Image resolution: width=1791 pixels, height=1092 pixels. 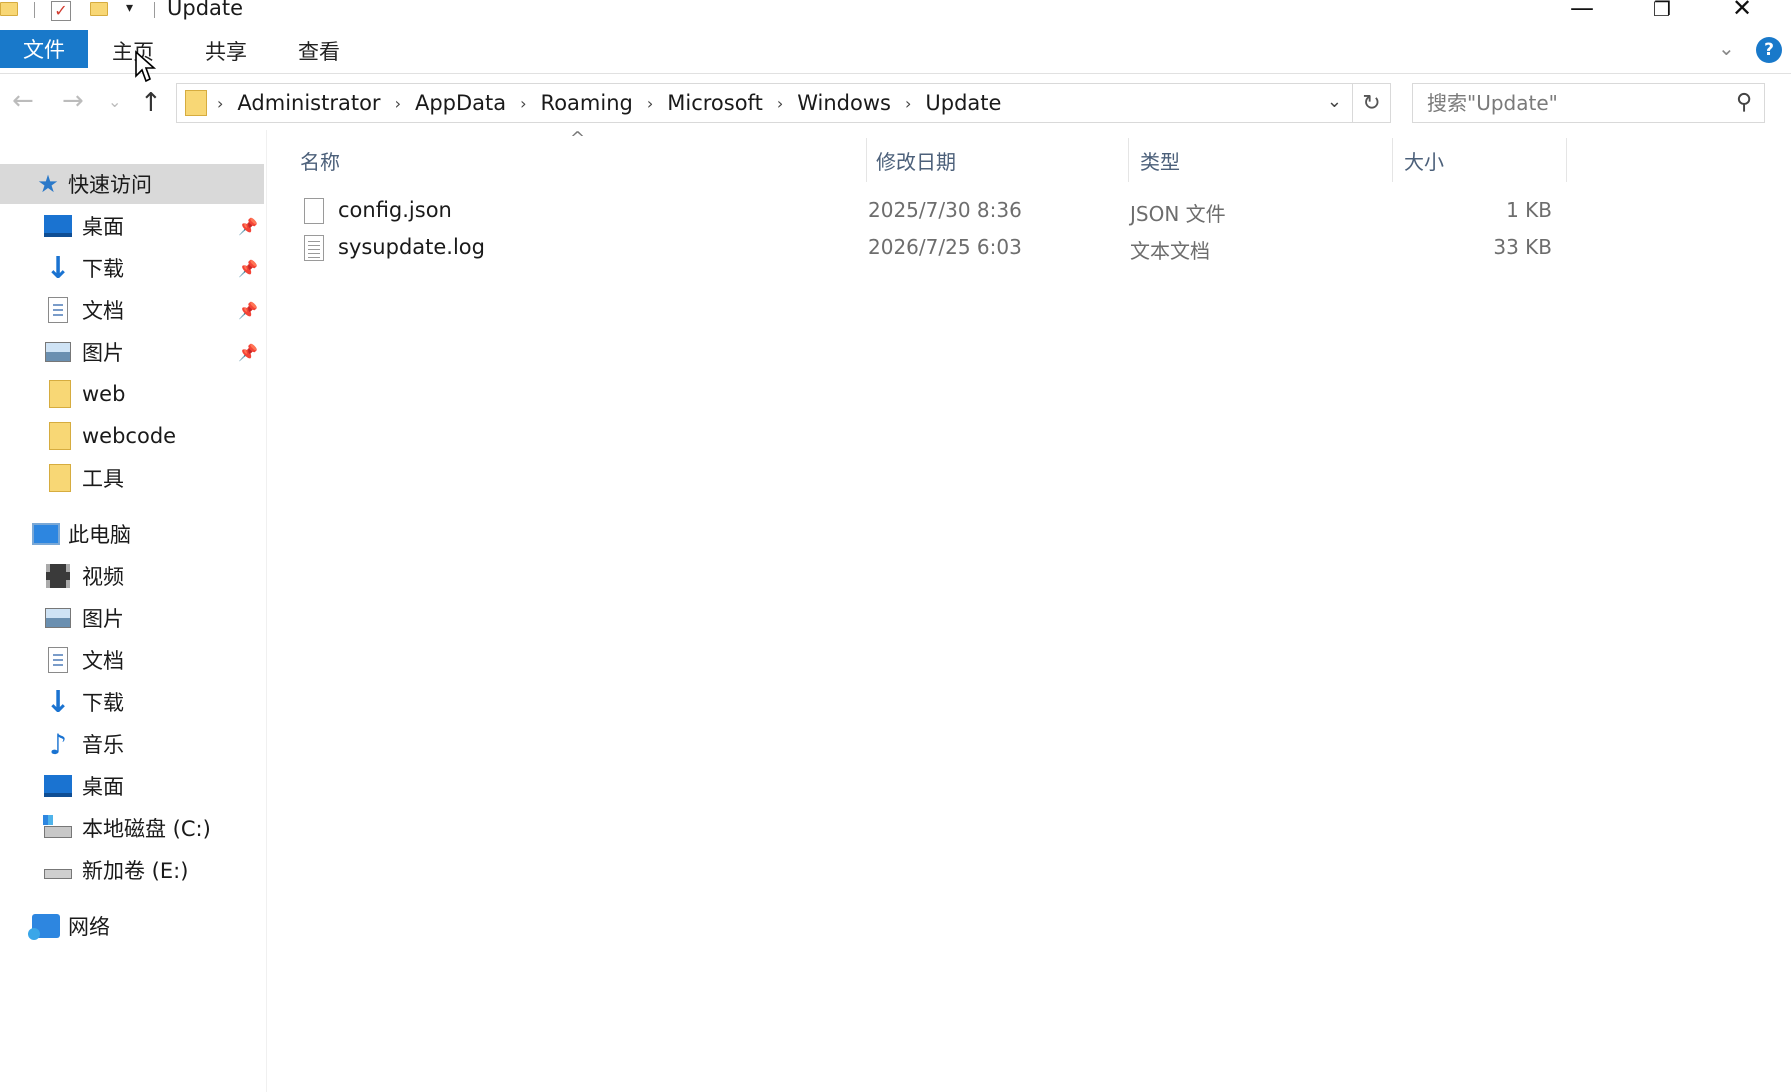 What do you see at coordinates (132, 828) in the screenshot?
I see `sidebar-item-local-disk-c: 本地磁盘 (C:)` at bounding box center [132, 828].